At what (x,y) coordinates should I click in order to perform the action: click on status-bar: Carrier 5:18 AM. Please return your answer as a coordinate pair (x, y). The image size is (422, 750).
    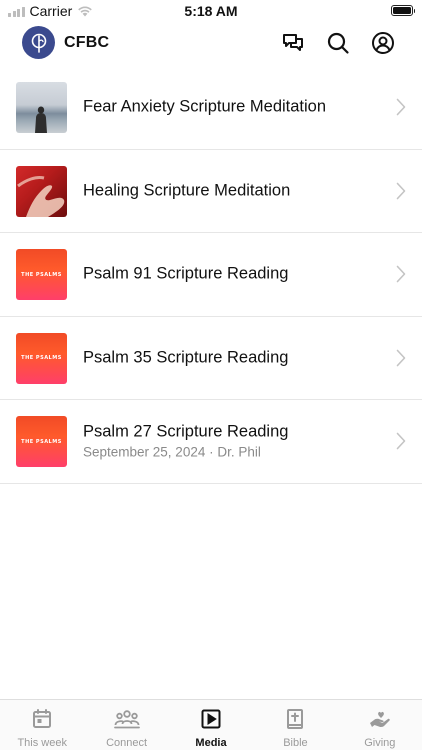
    Looking at the image, I should click on (211, 11).